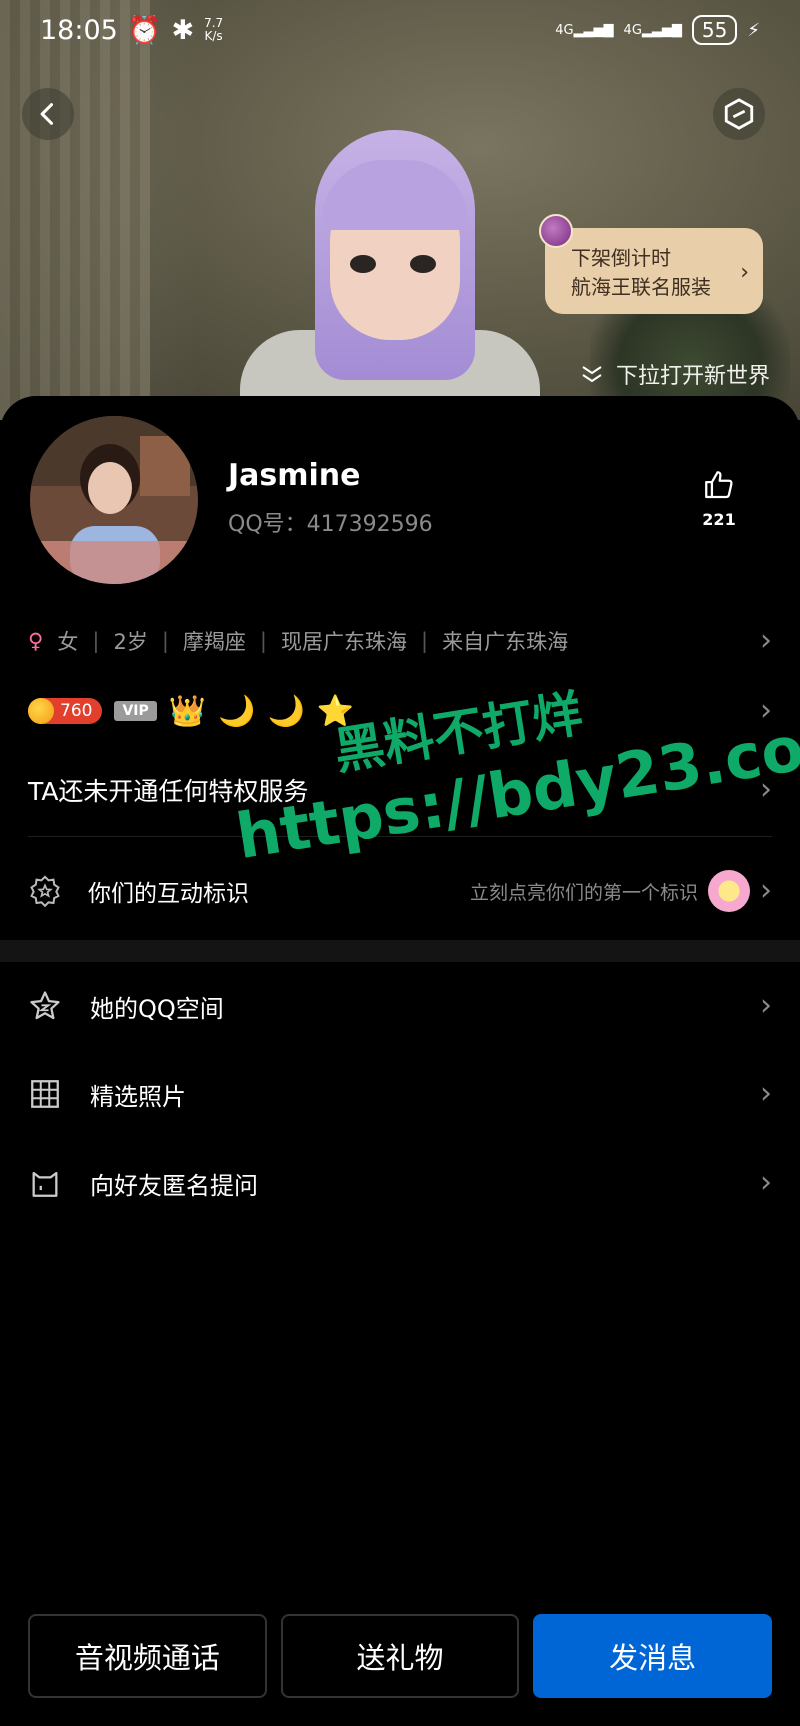 The height and width of the screenshot is (1726, 800). Describe the element at coordinates (147, 1656) in the screenshot. I see `video-call-button: 音视频通话` at that location.